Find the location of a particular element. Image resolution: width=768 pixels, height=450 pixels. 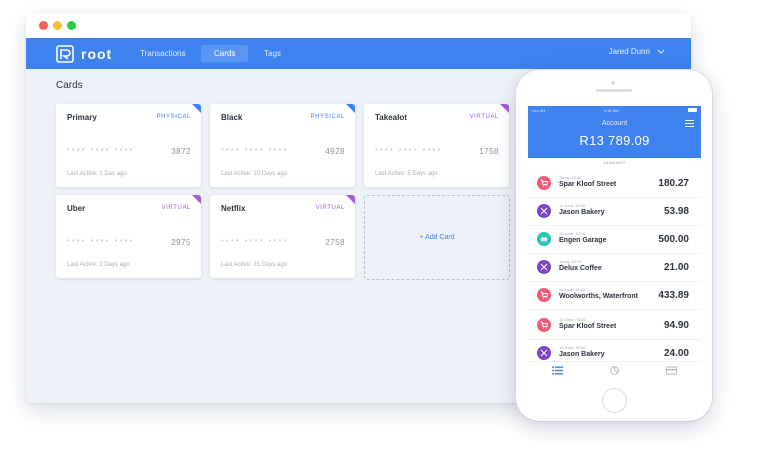

pie-chart-icon is located at coordinates (614, 370).